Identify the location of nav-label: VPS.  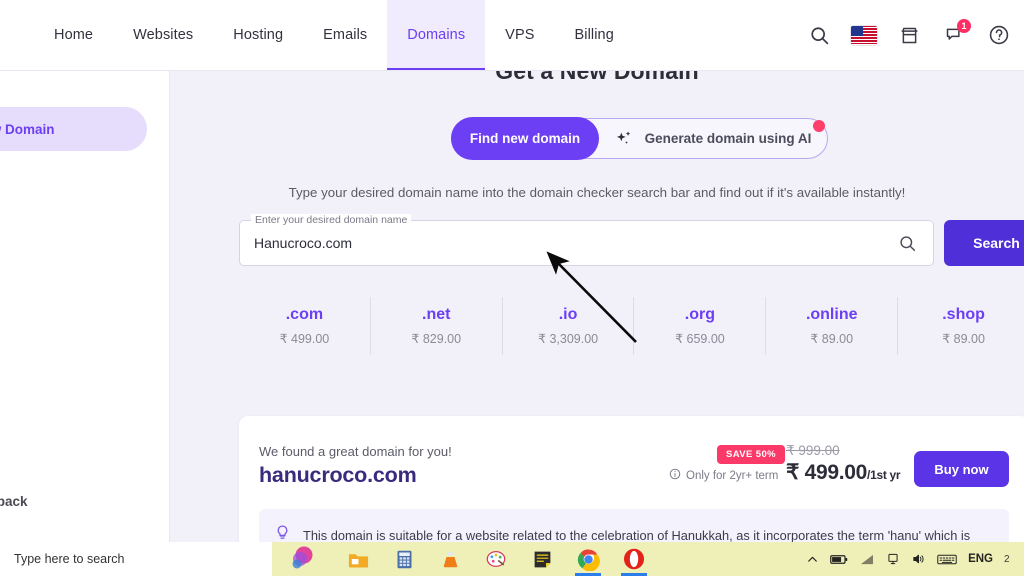
(520, 35).